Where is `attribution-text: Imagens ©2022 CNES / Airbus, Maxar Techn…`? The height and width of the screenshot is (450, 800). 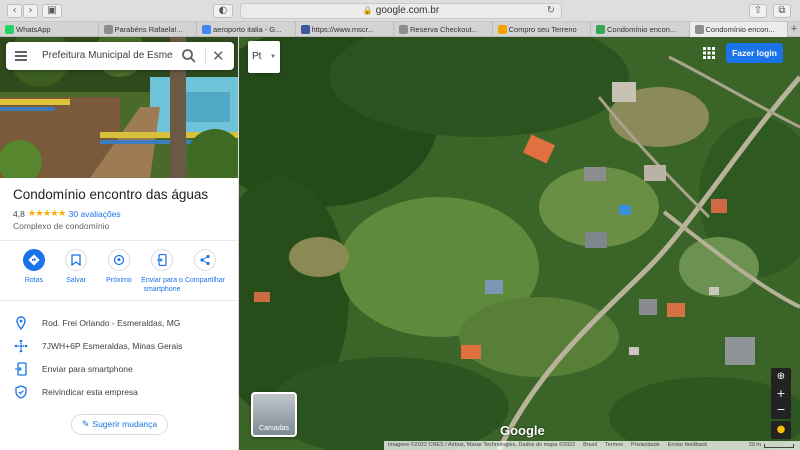 attribution-text: Imagens ©2022 CNES / Airbus, Maxar Techn… is located at coordinates (482, 445).